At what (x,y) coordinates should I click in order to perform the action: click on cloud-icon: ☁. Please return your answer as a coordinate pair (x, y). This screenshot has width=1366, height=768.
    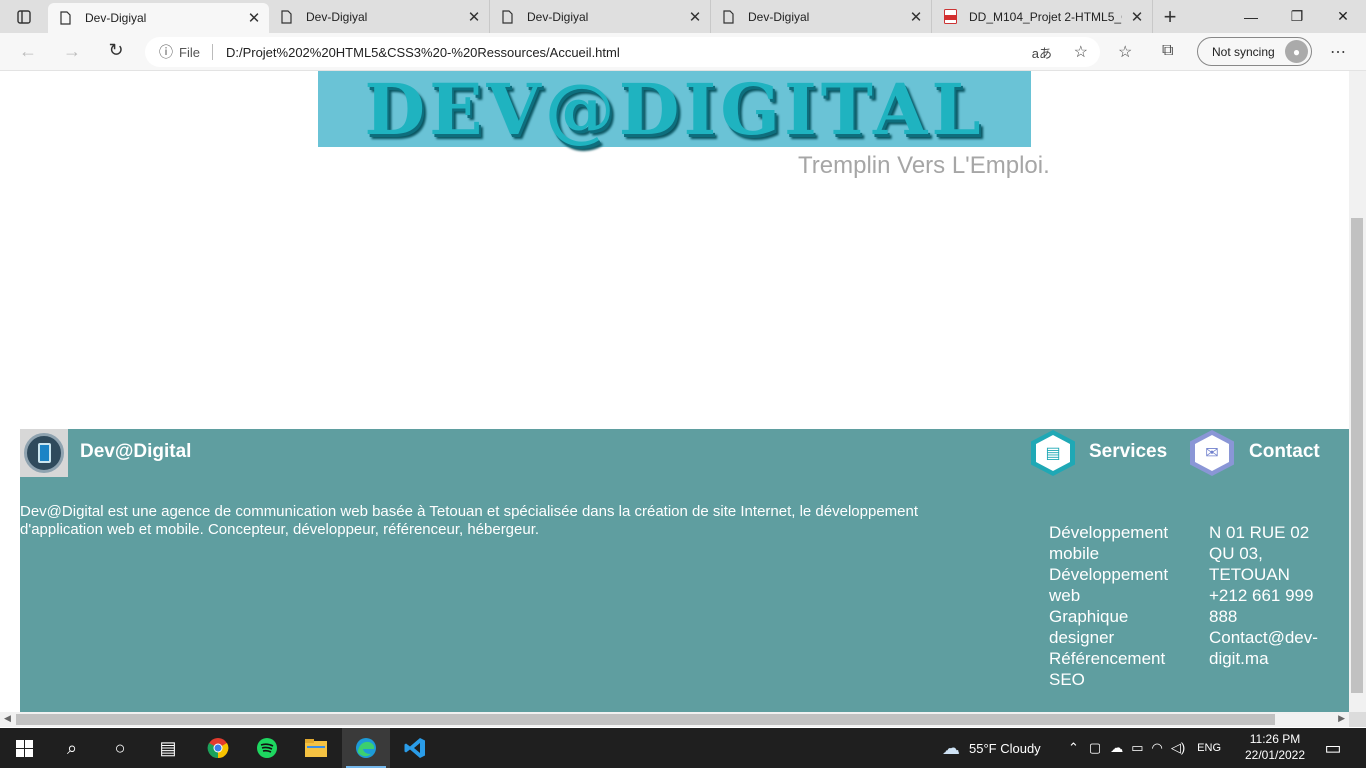
    Looking at the image, I should click on (951, 747).